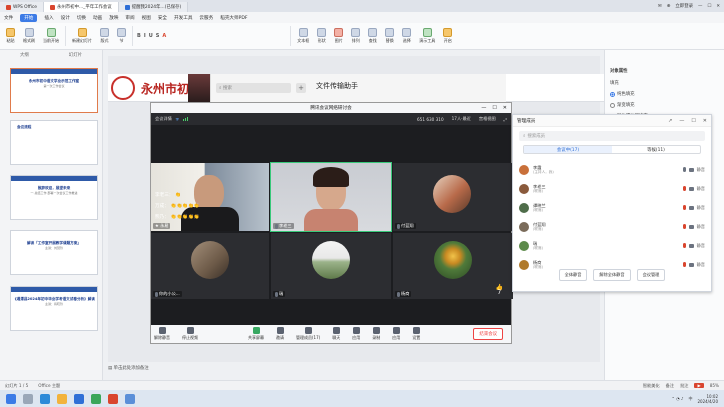 The image size is (724, 407). What do you see at coordinates (97, 18) in the screenshot?
I see `menu-animation: 动画` at bounding box center [97, 18].